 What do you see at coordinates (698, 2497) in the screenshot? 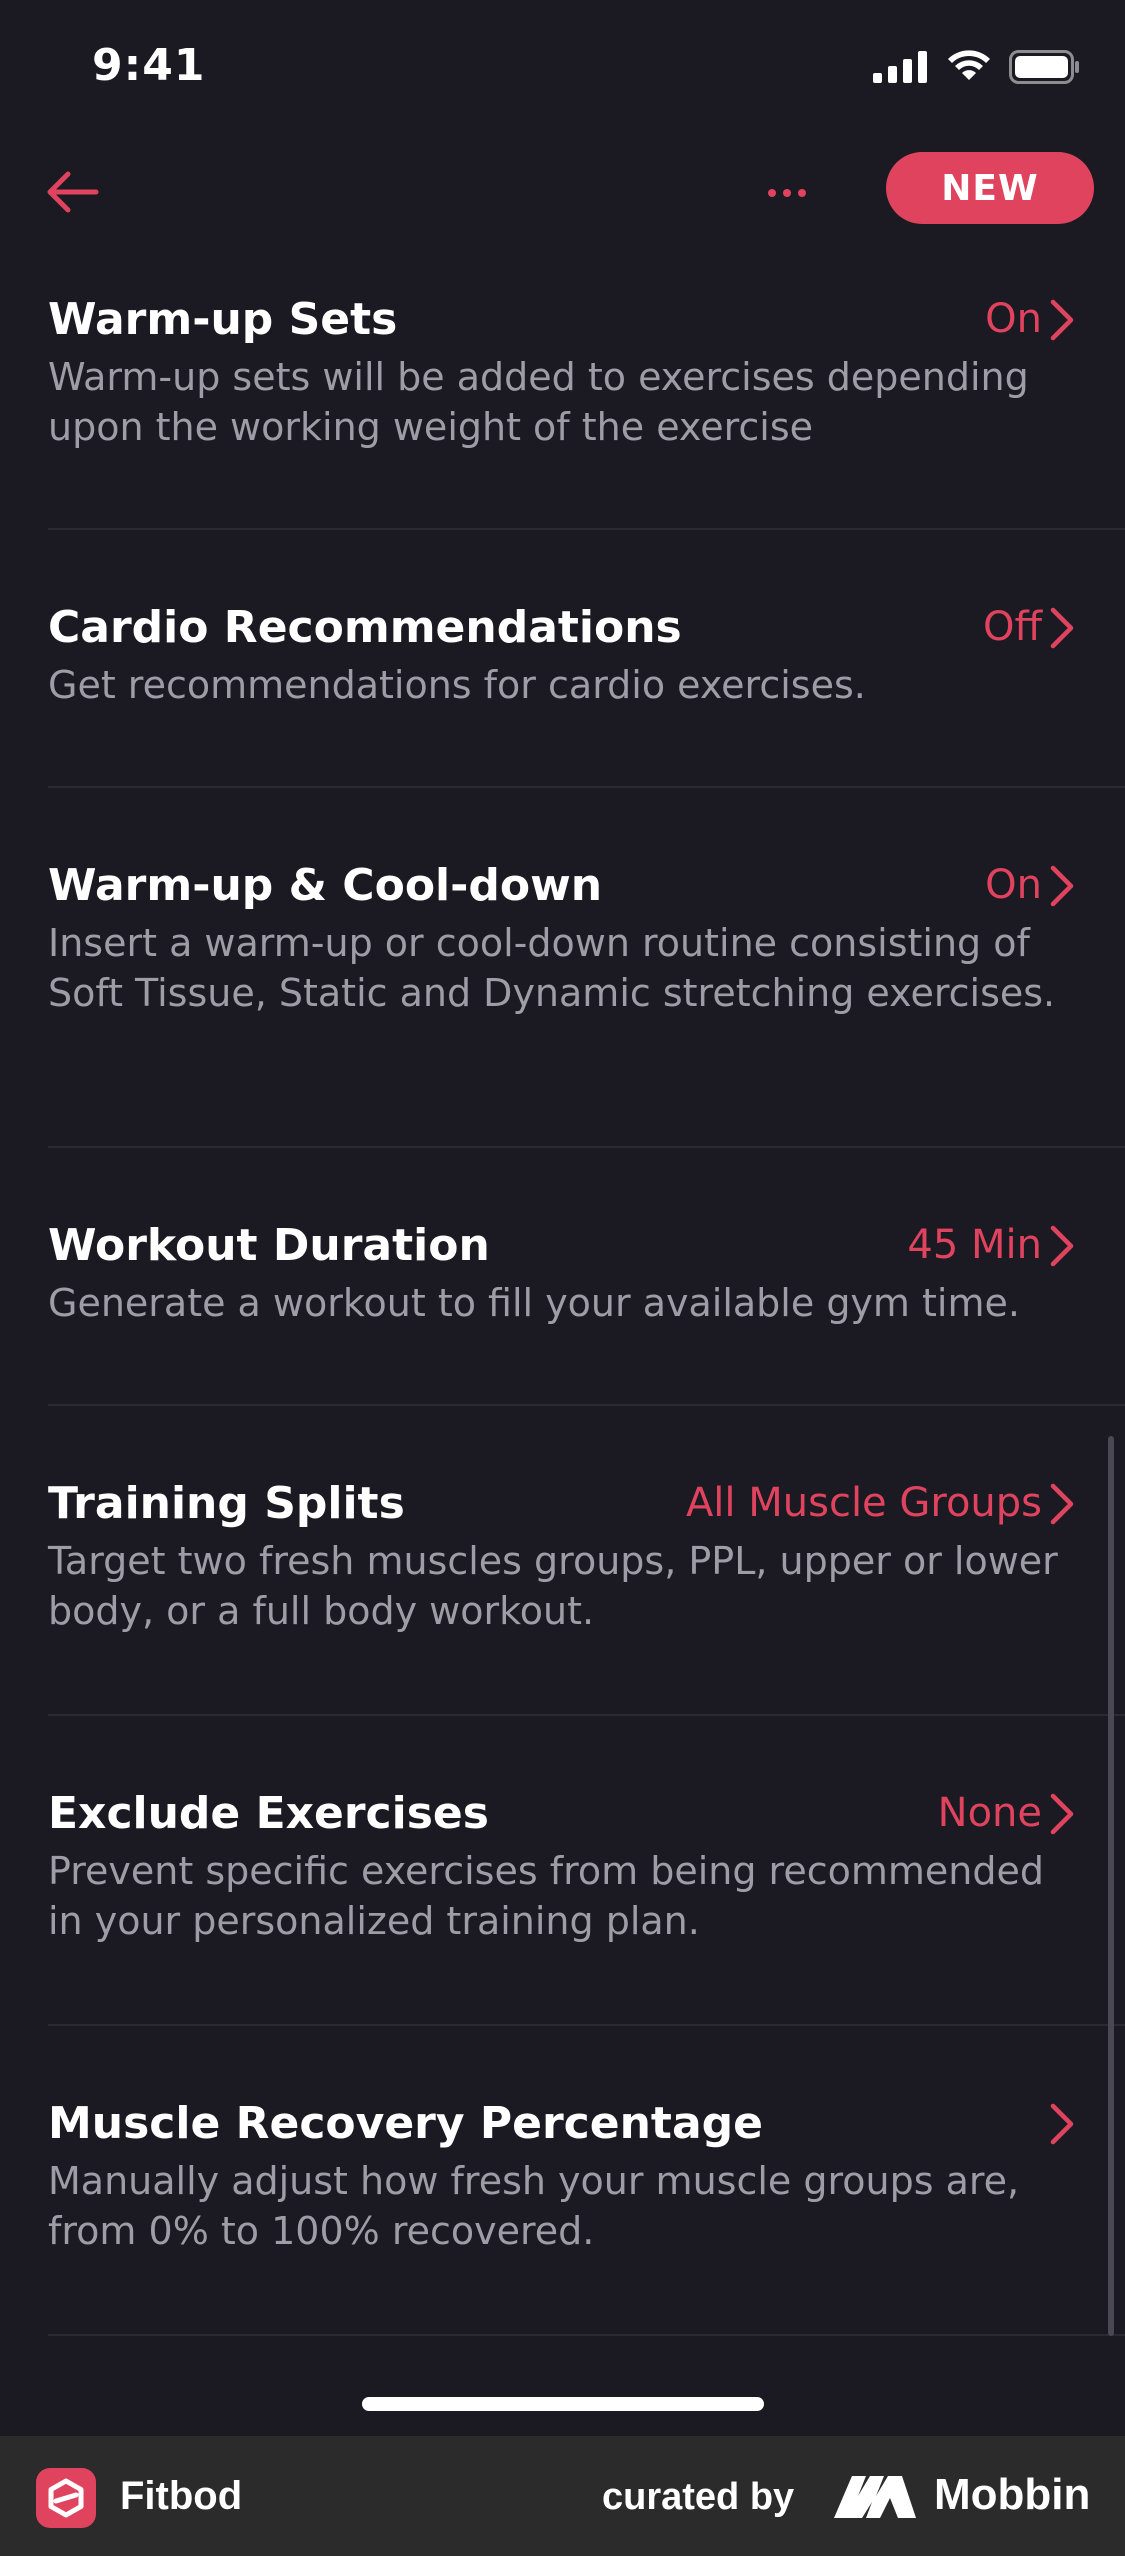
I see `curated-by-label: curated by` at bounding box center [698, 2497].